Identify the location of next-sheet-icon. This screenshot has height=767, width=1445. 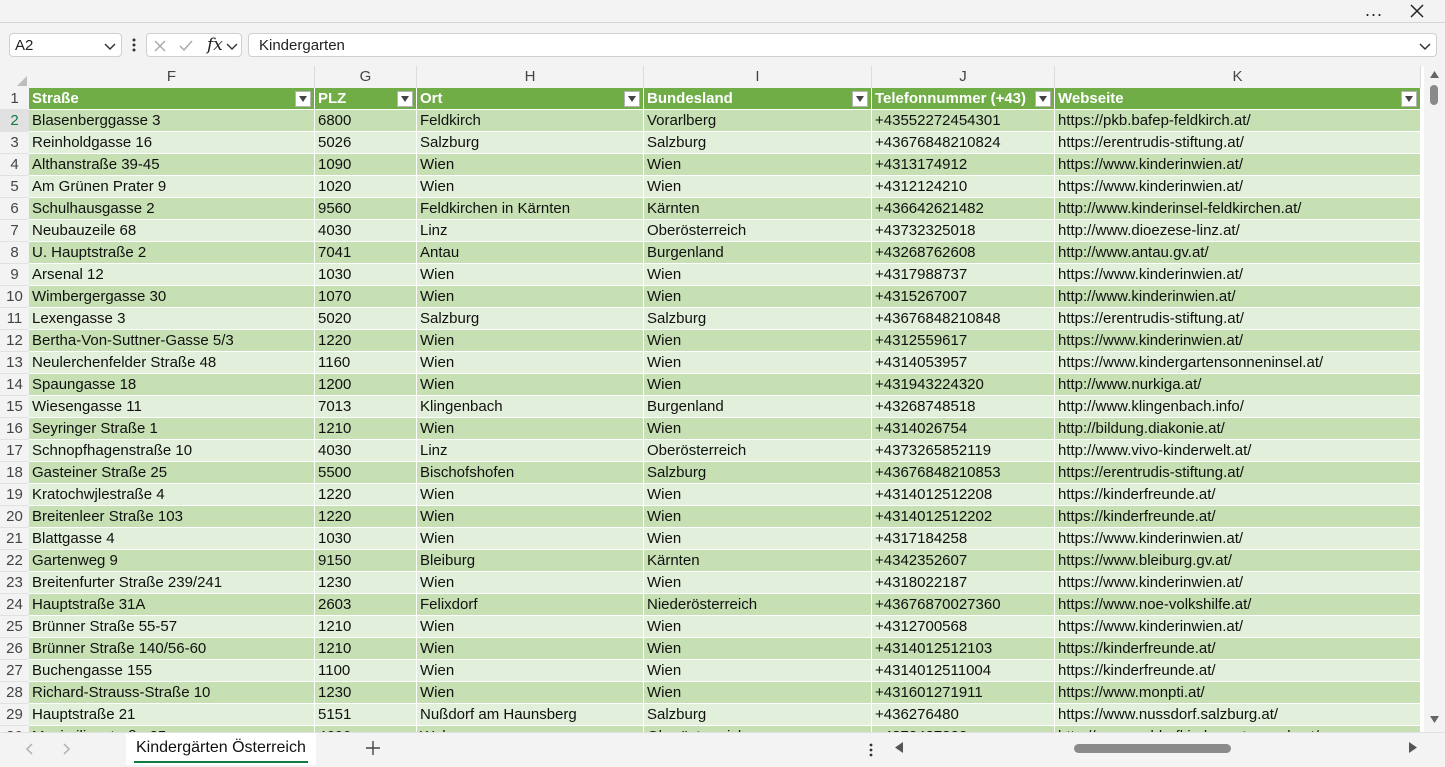
(66, 749).